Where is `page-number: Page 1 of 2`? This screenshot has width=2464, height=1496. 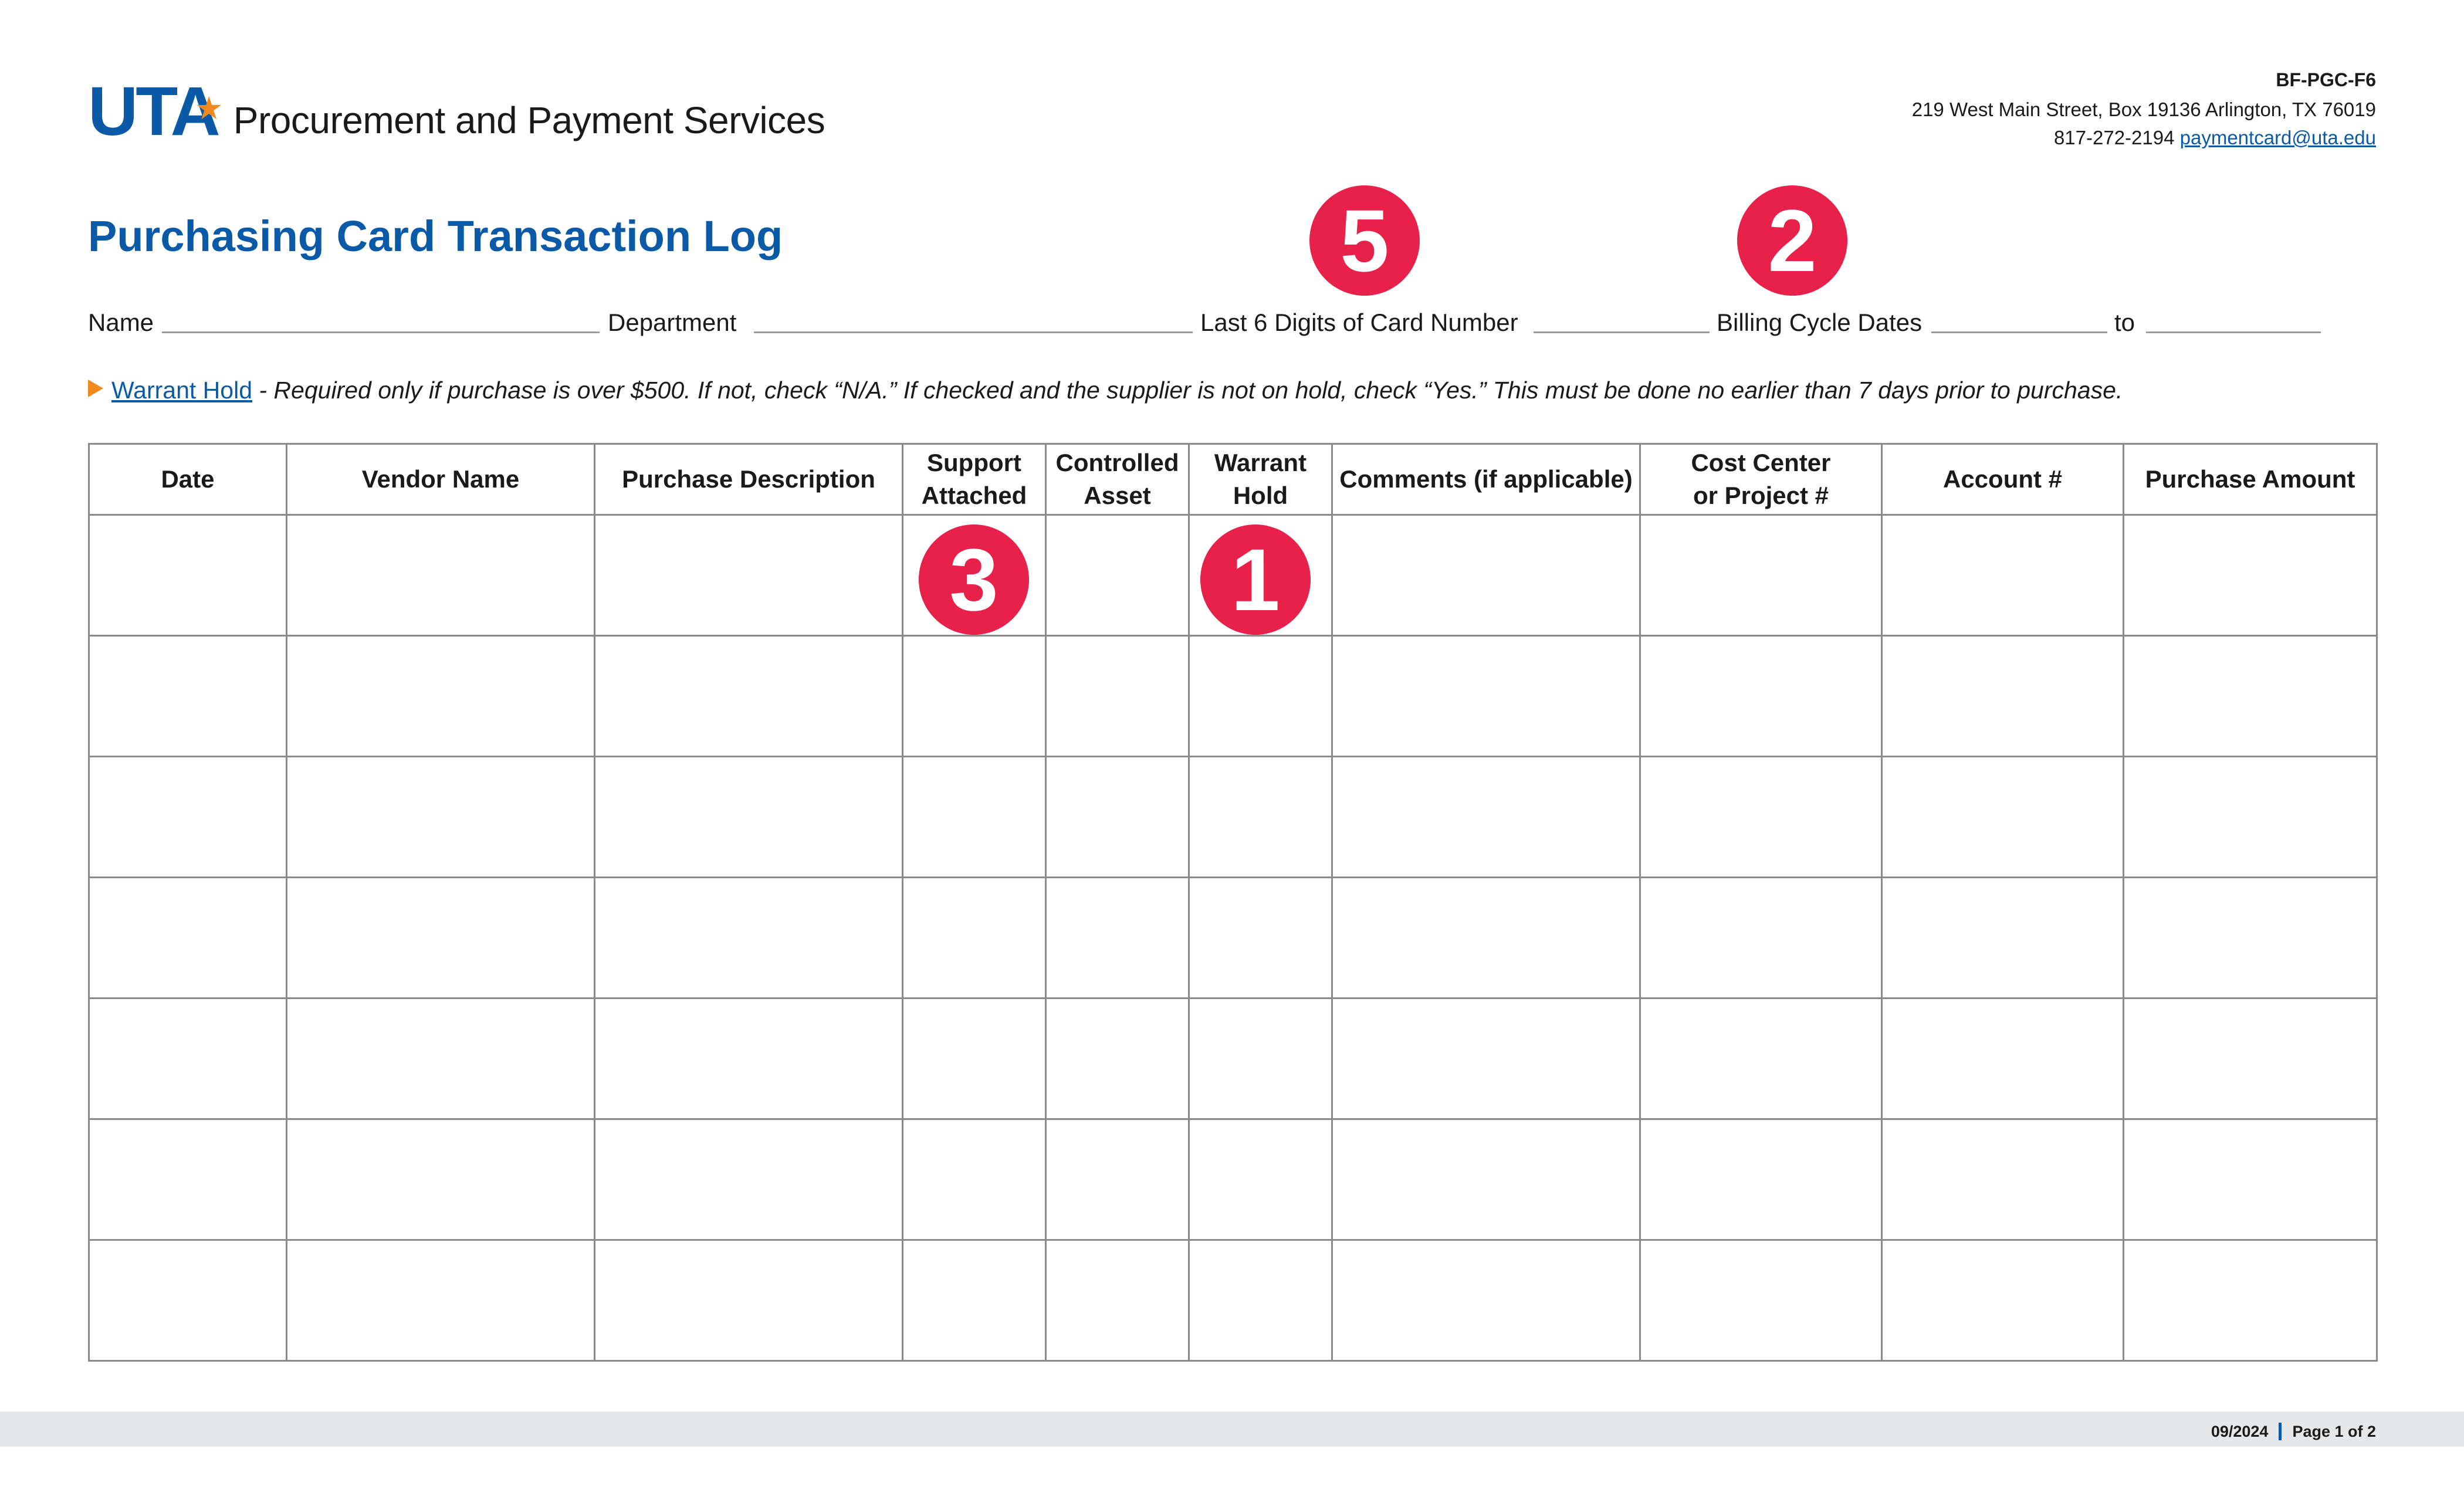
page-number: Page 1 of 2 is located at coordinates (2334, 1431).